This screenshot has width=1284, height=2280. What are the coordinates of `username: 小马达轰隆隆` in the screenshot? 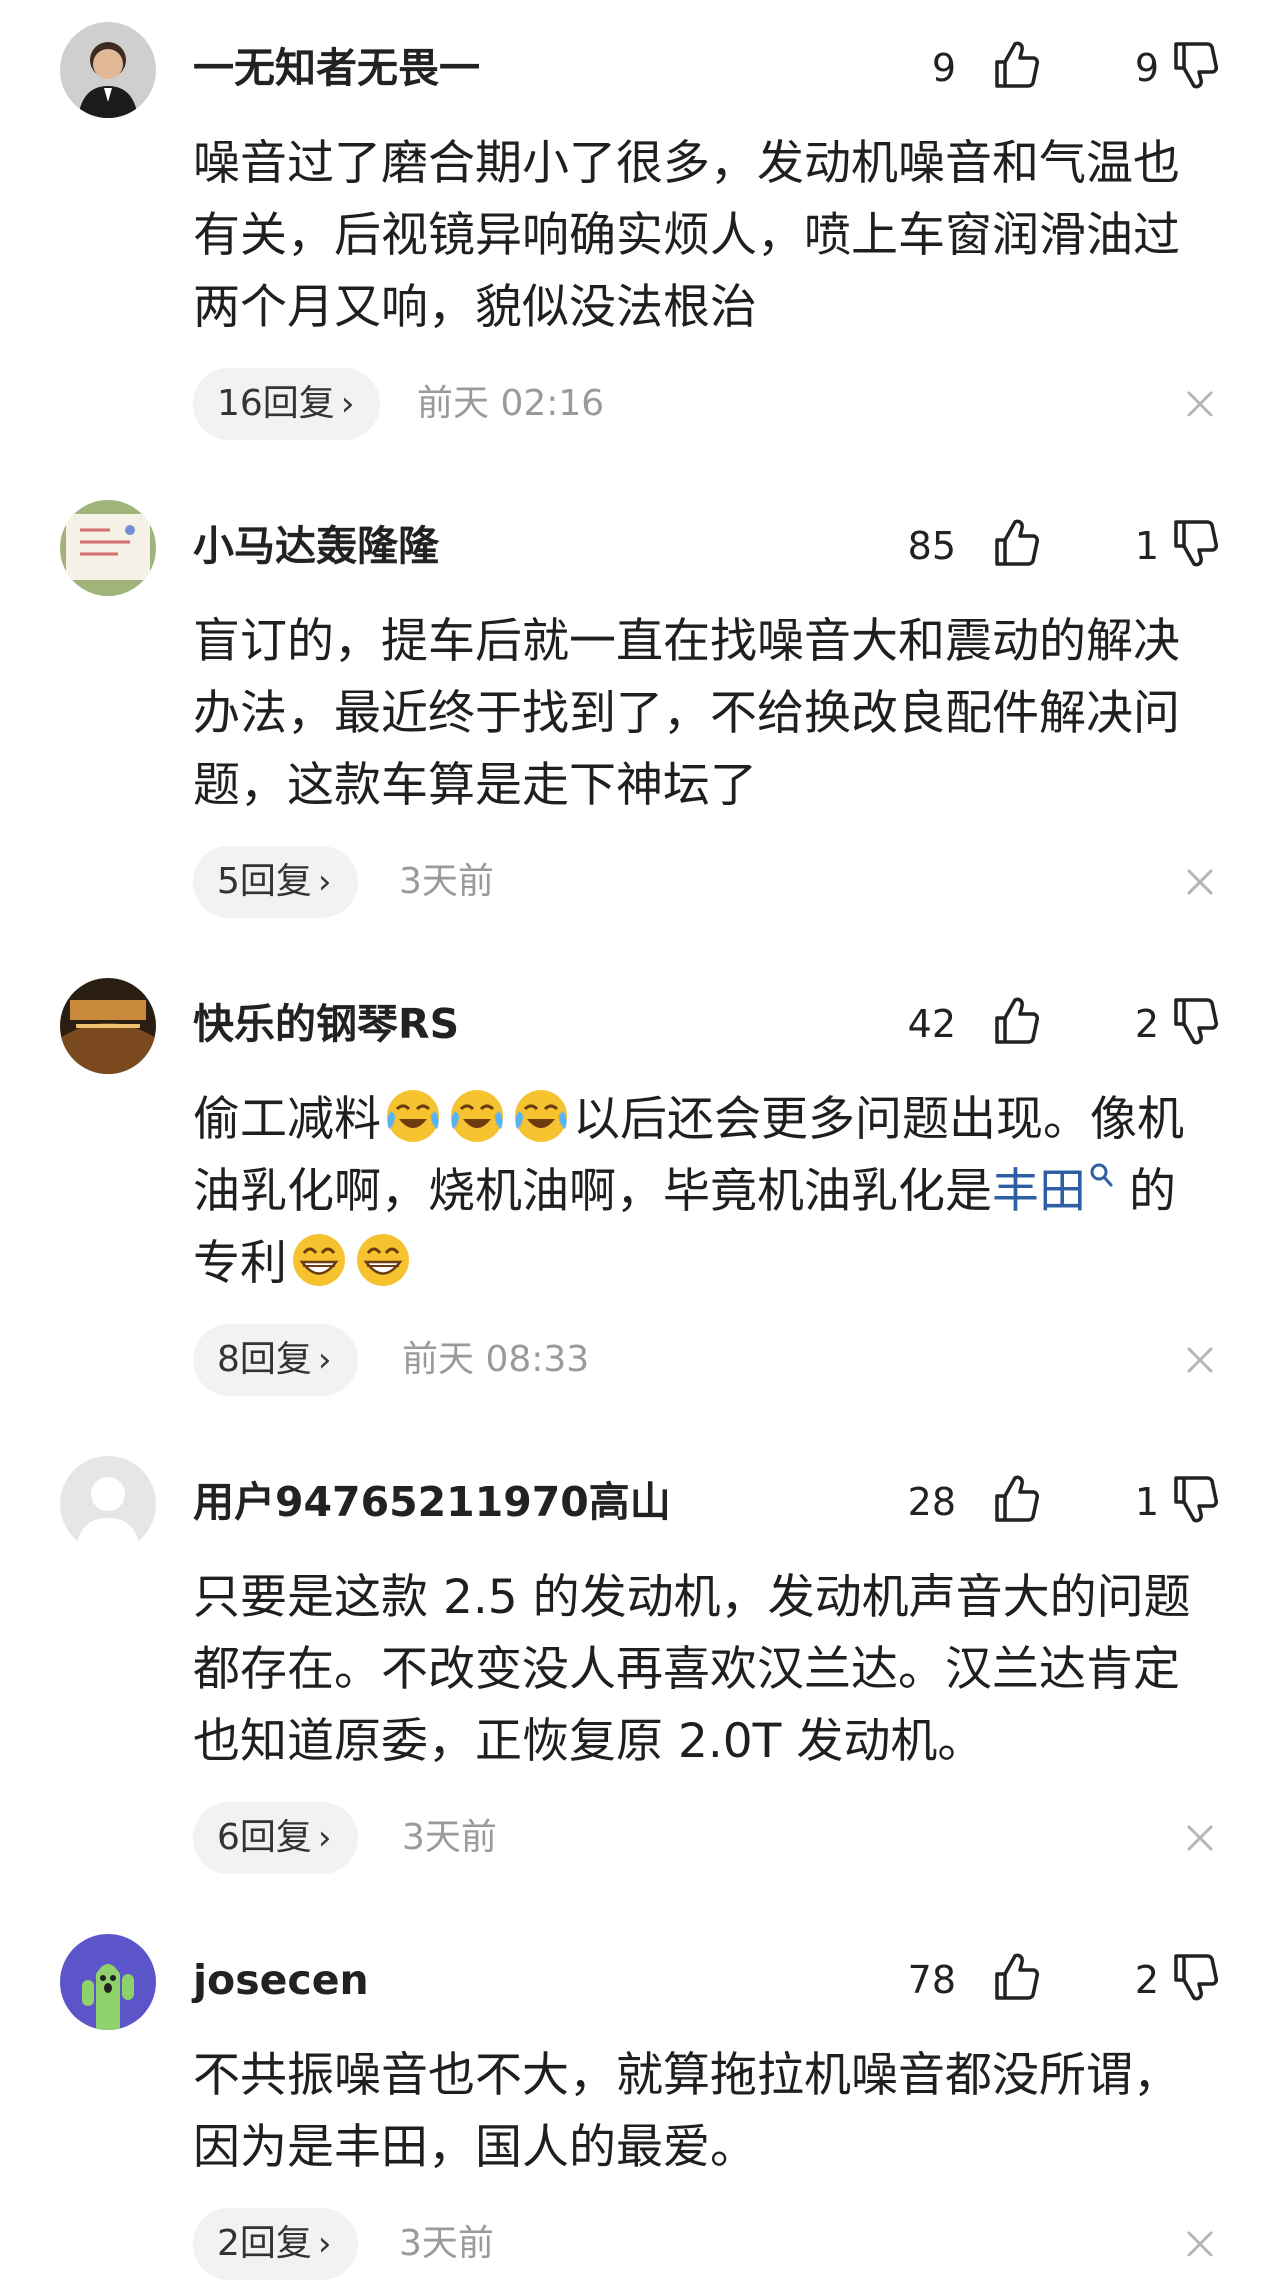 It's located at (316, 546).